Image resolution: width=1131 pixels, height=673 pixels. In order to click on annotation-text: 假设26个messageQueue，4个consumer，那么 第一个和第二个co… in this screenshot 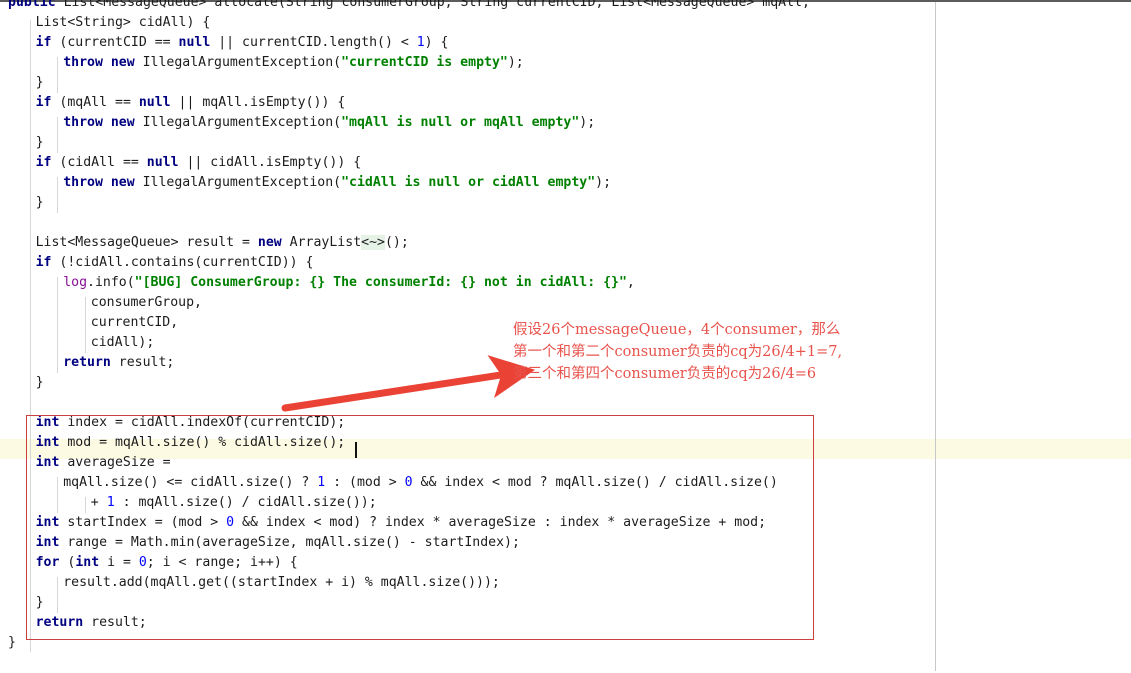, I will do `click(677, 352)`.